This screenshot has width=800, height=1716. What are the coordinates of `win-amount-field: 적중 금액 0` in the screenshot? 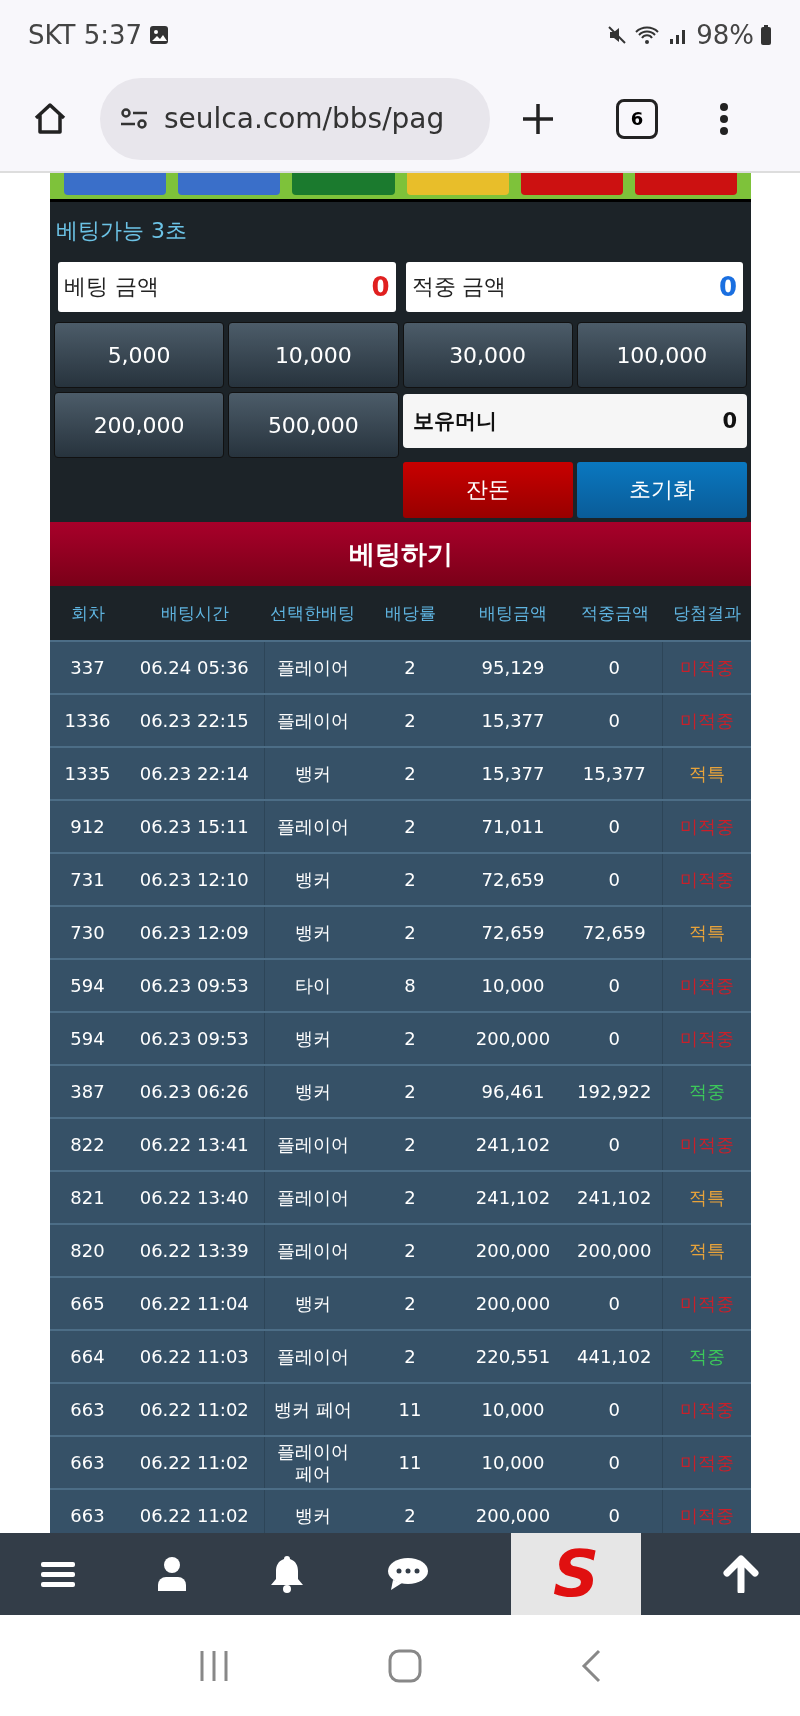 It's located at (574, 287).